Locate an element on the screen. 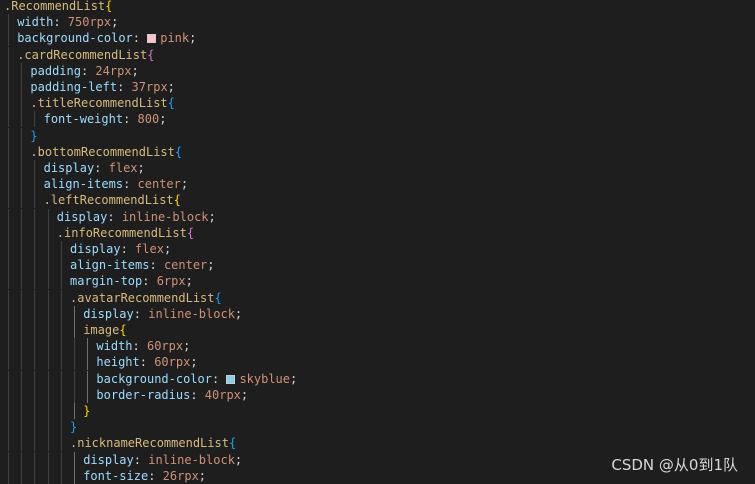  code-token: align-items is located at coordinates (110, 265).